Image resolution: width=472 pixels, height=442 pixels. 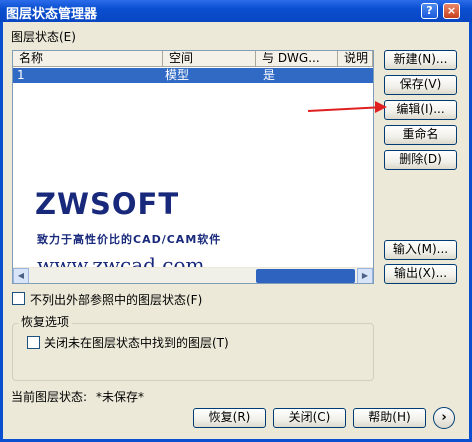 What do you see at coordinates (420, 85) in the screenshot?
I see `save-button: 保存(V)` at bounding box center [420, 85].